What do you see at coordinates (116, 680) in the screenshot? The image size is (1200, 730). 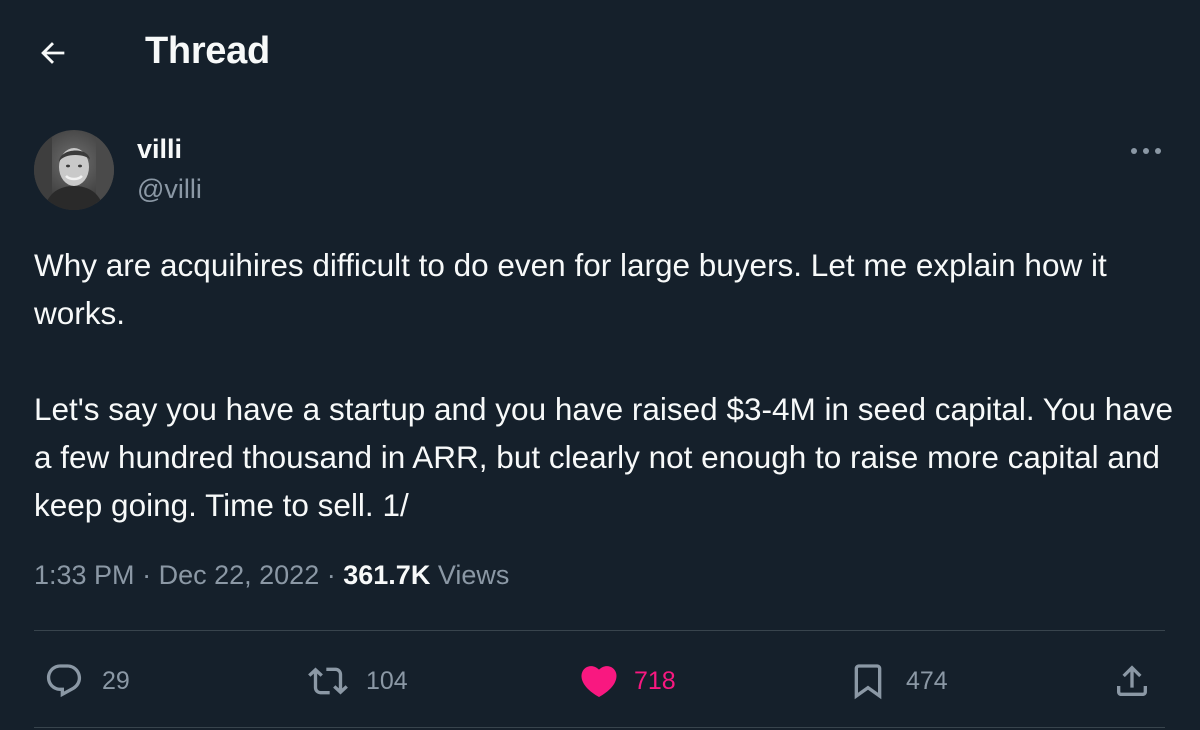 I see `reply-count: 29` at bounding box center [116, 680].